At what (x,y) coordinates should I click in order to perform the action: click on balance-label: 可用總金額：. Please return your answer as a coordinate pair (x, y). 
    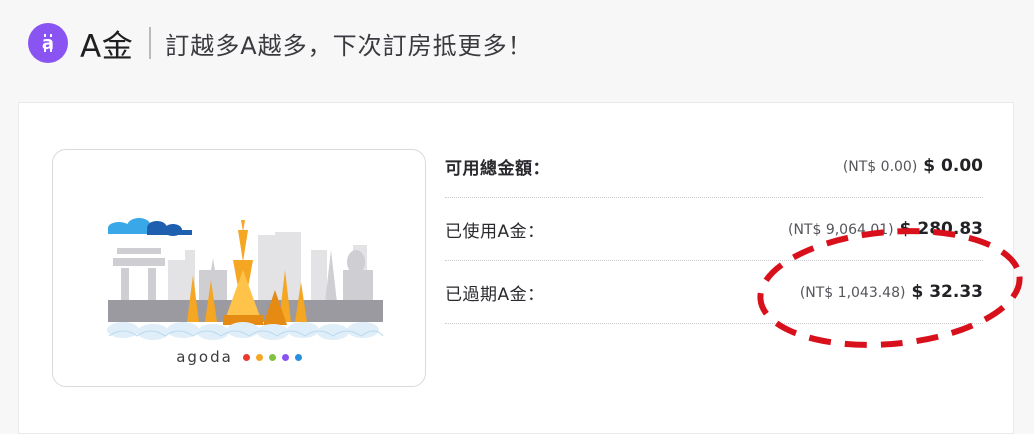
    Looking at the image, I should click on (497, 168).